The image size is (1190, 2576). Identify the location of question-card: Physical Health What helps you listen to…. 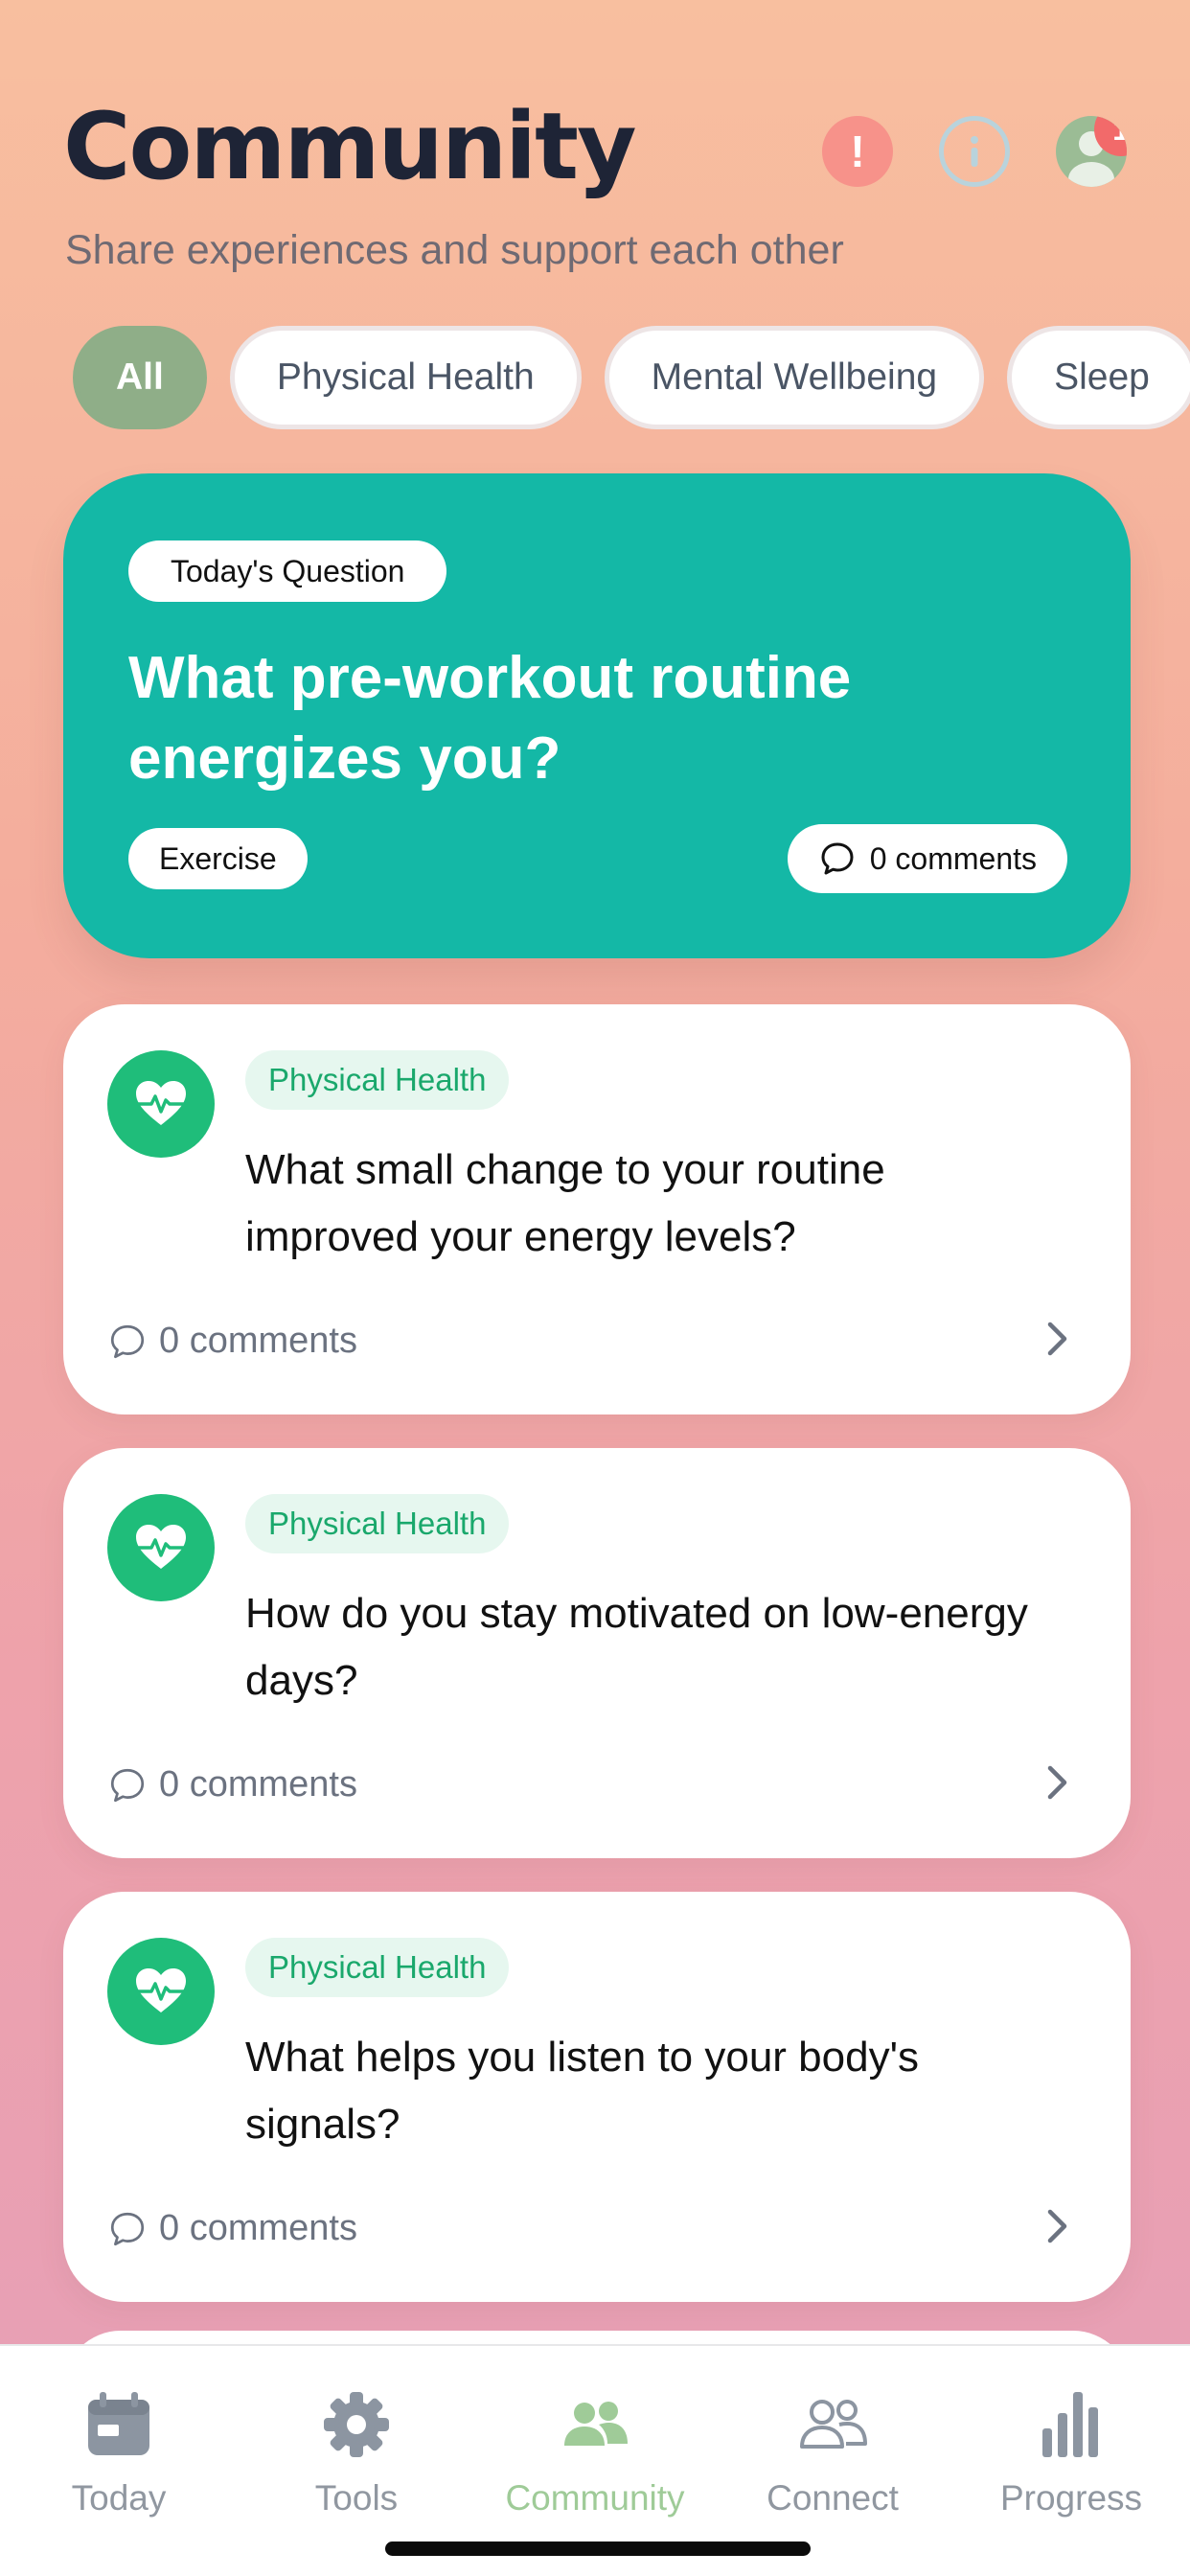
(597, 2097).